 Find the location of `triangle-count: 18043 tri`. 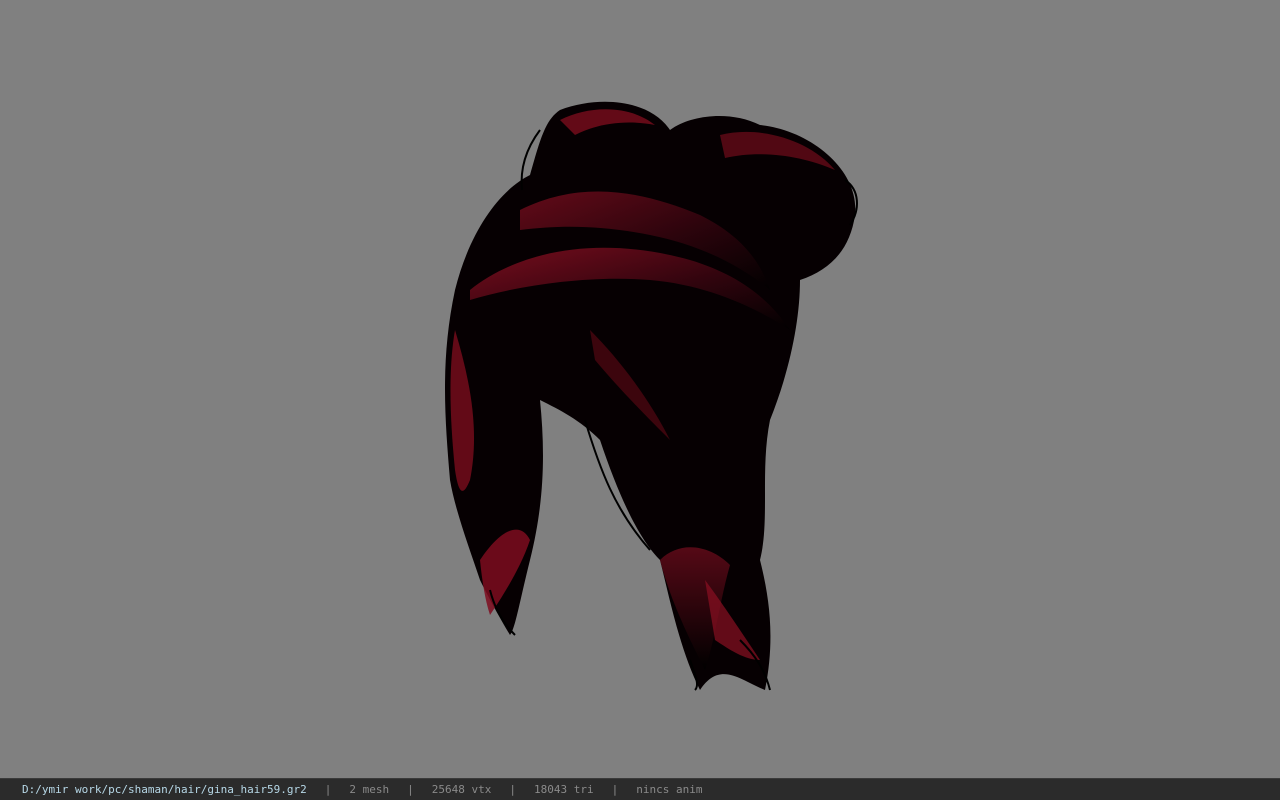

triangle-count: 18043 tri is located at coordinates (564, 789).